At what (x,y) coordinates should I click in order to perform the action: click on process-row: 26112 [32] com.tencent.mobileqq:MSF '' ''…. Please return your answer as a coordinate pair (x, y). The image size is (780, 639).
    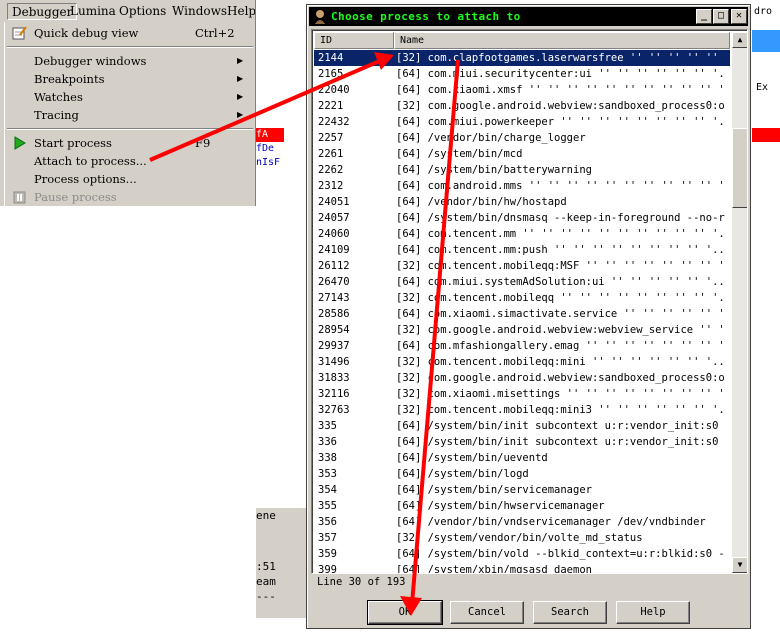
    Looking at the image, I should click on (522, 266).